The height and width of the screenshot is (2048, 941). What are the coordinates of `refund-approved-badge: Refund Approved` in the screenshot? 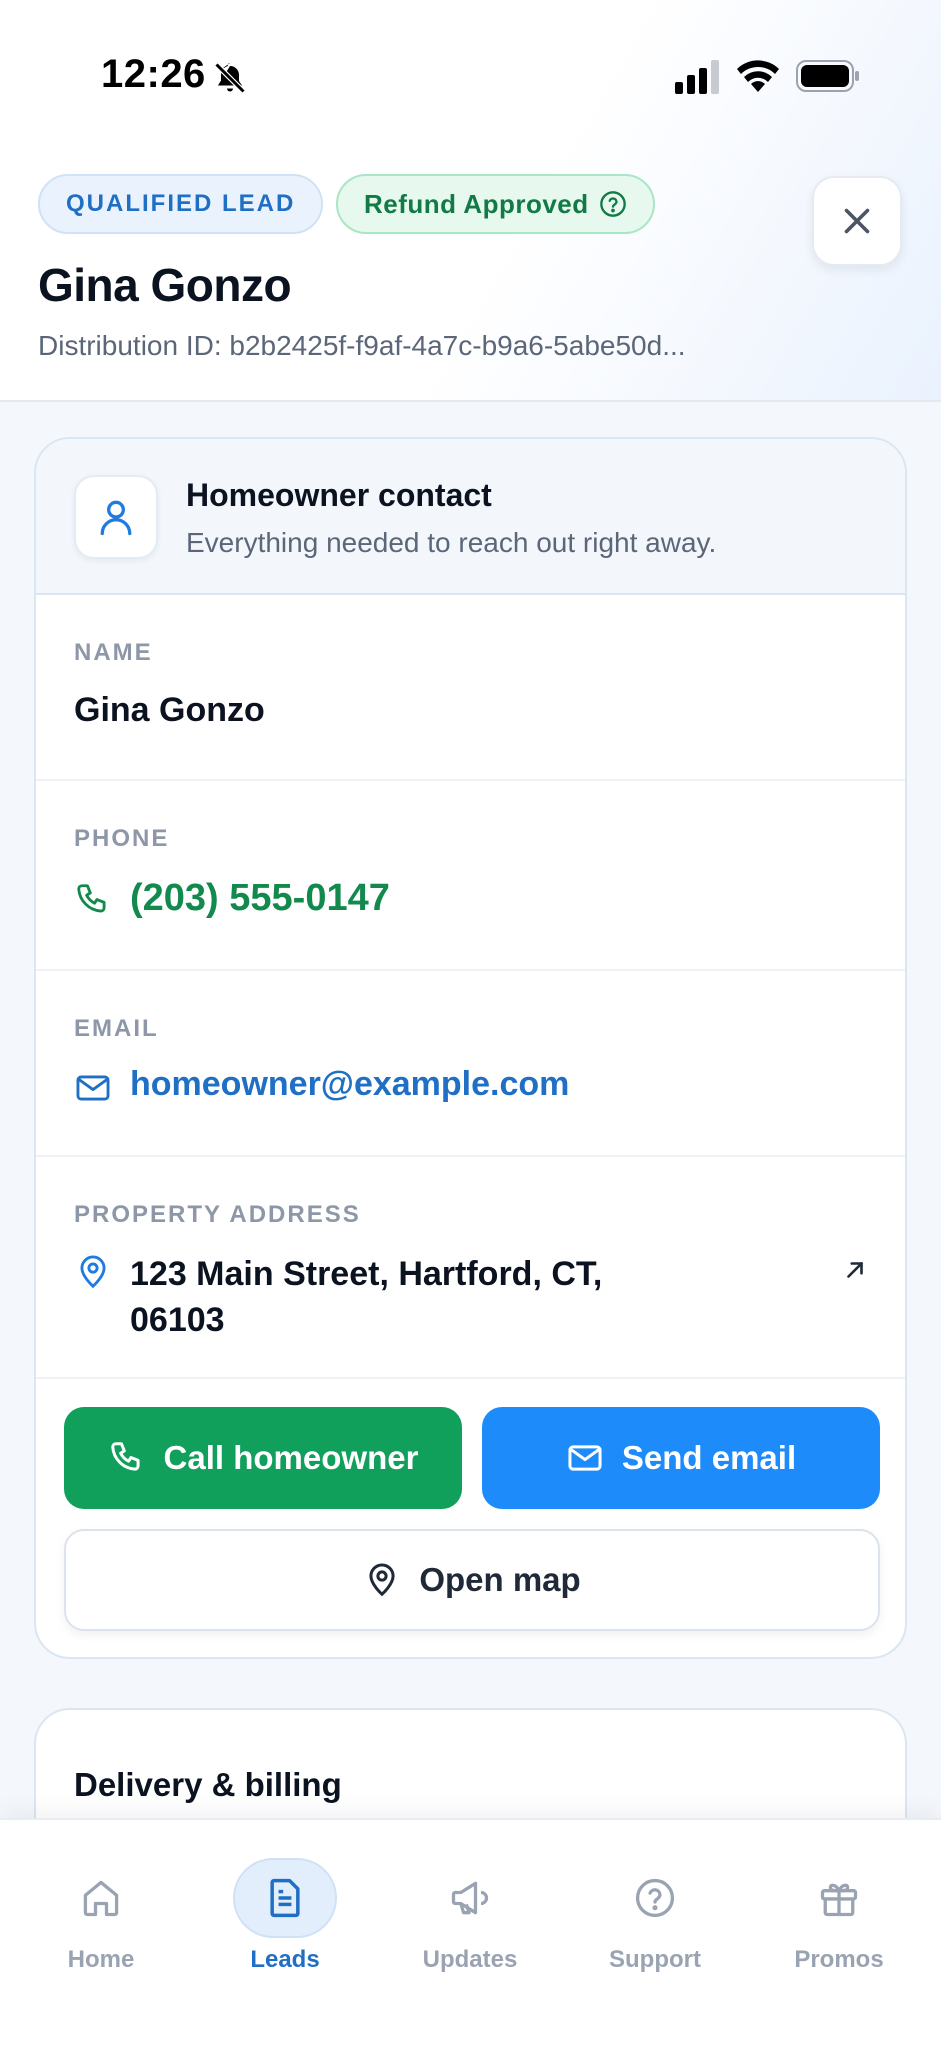 It's located at (495, 204).